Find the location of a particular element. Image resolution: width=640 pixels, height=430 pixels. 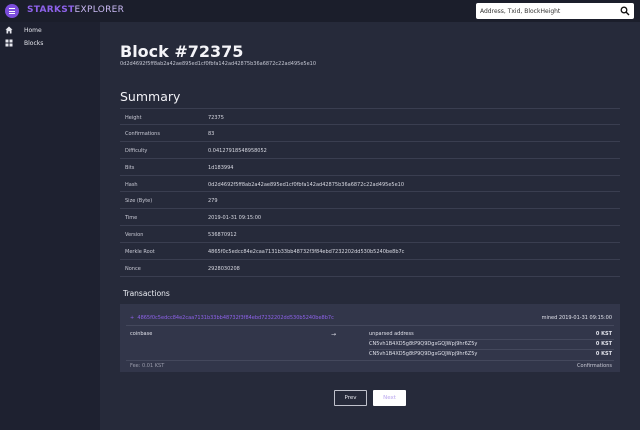

summary-row-nonce: Nonce 2928030208 is located at coordinates (370, 268).